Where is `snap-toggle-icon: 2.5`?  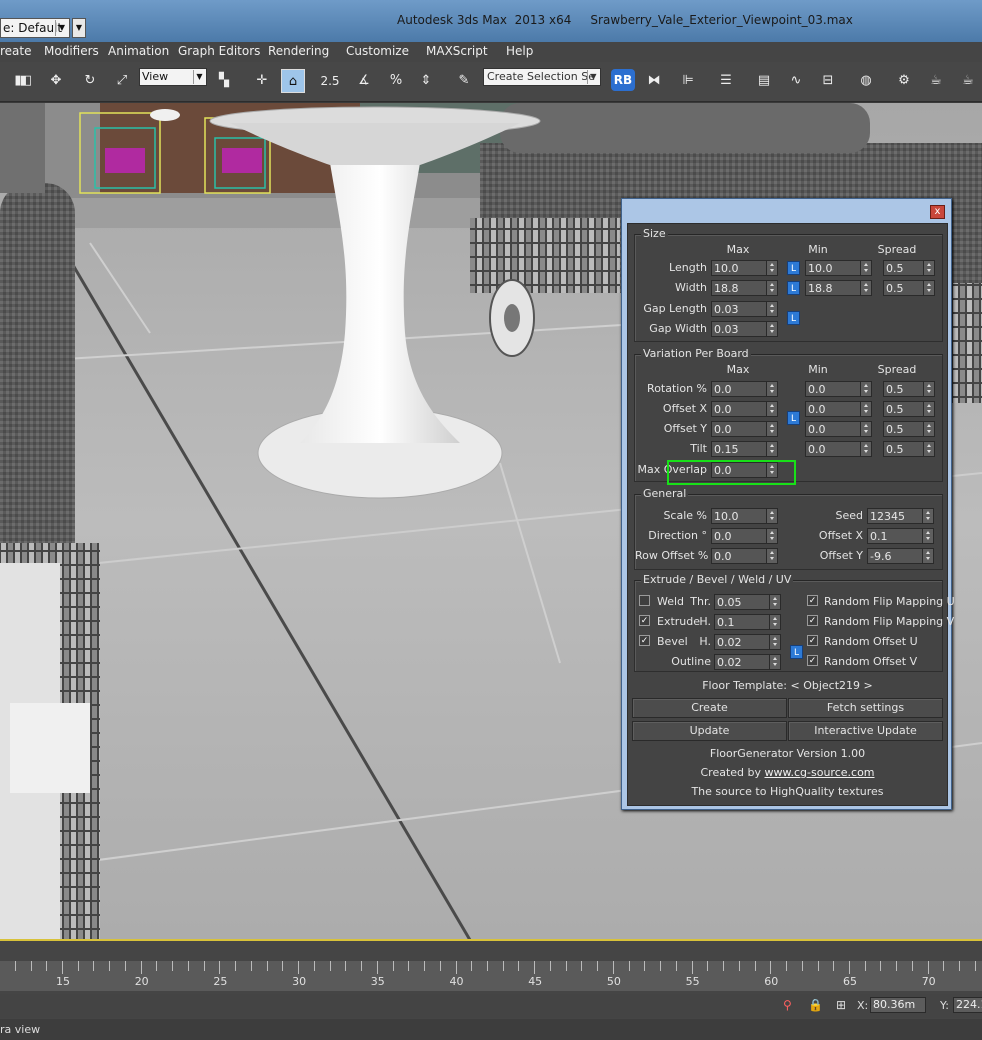
snap-toggle-icon: 2.5 is located at coordinates (330, 81).